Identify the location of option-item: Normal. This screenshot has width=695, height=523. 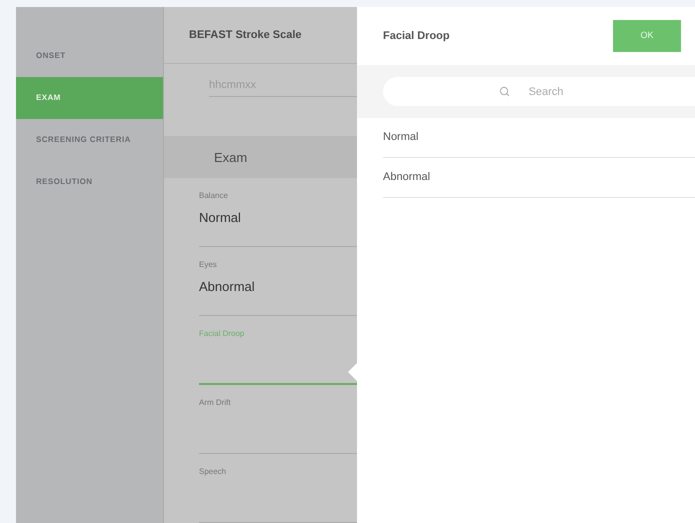
(539, 138).